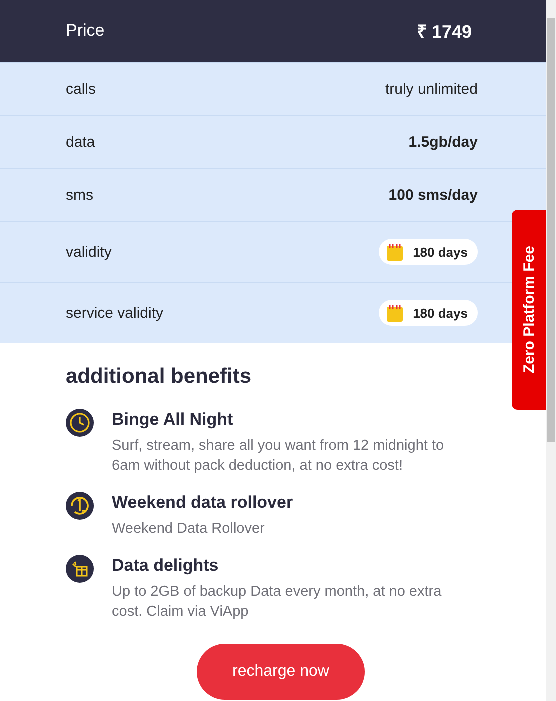 This screenshot has height=701, width=556. Describe the element at coordinates (85, 31) in the screenshot. I see `price-label: Price` at that location.